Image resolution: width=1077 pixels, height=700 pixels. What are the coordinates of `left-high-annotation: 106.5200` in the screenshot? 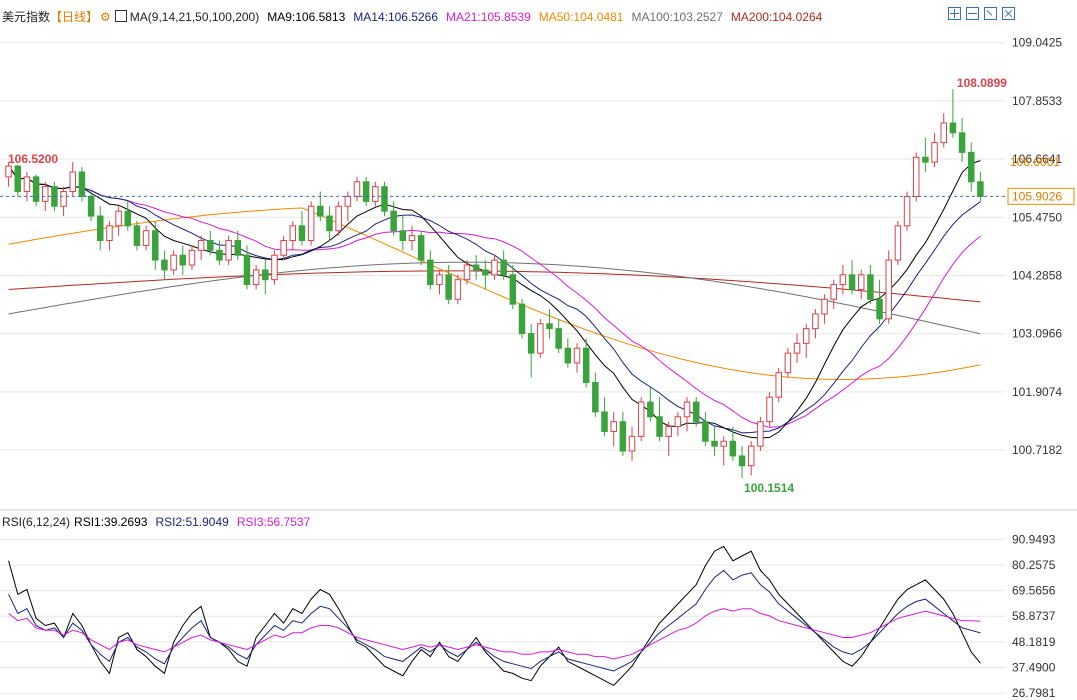 It's located at (33, 159).